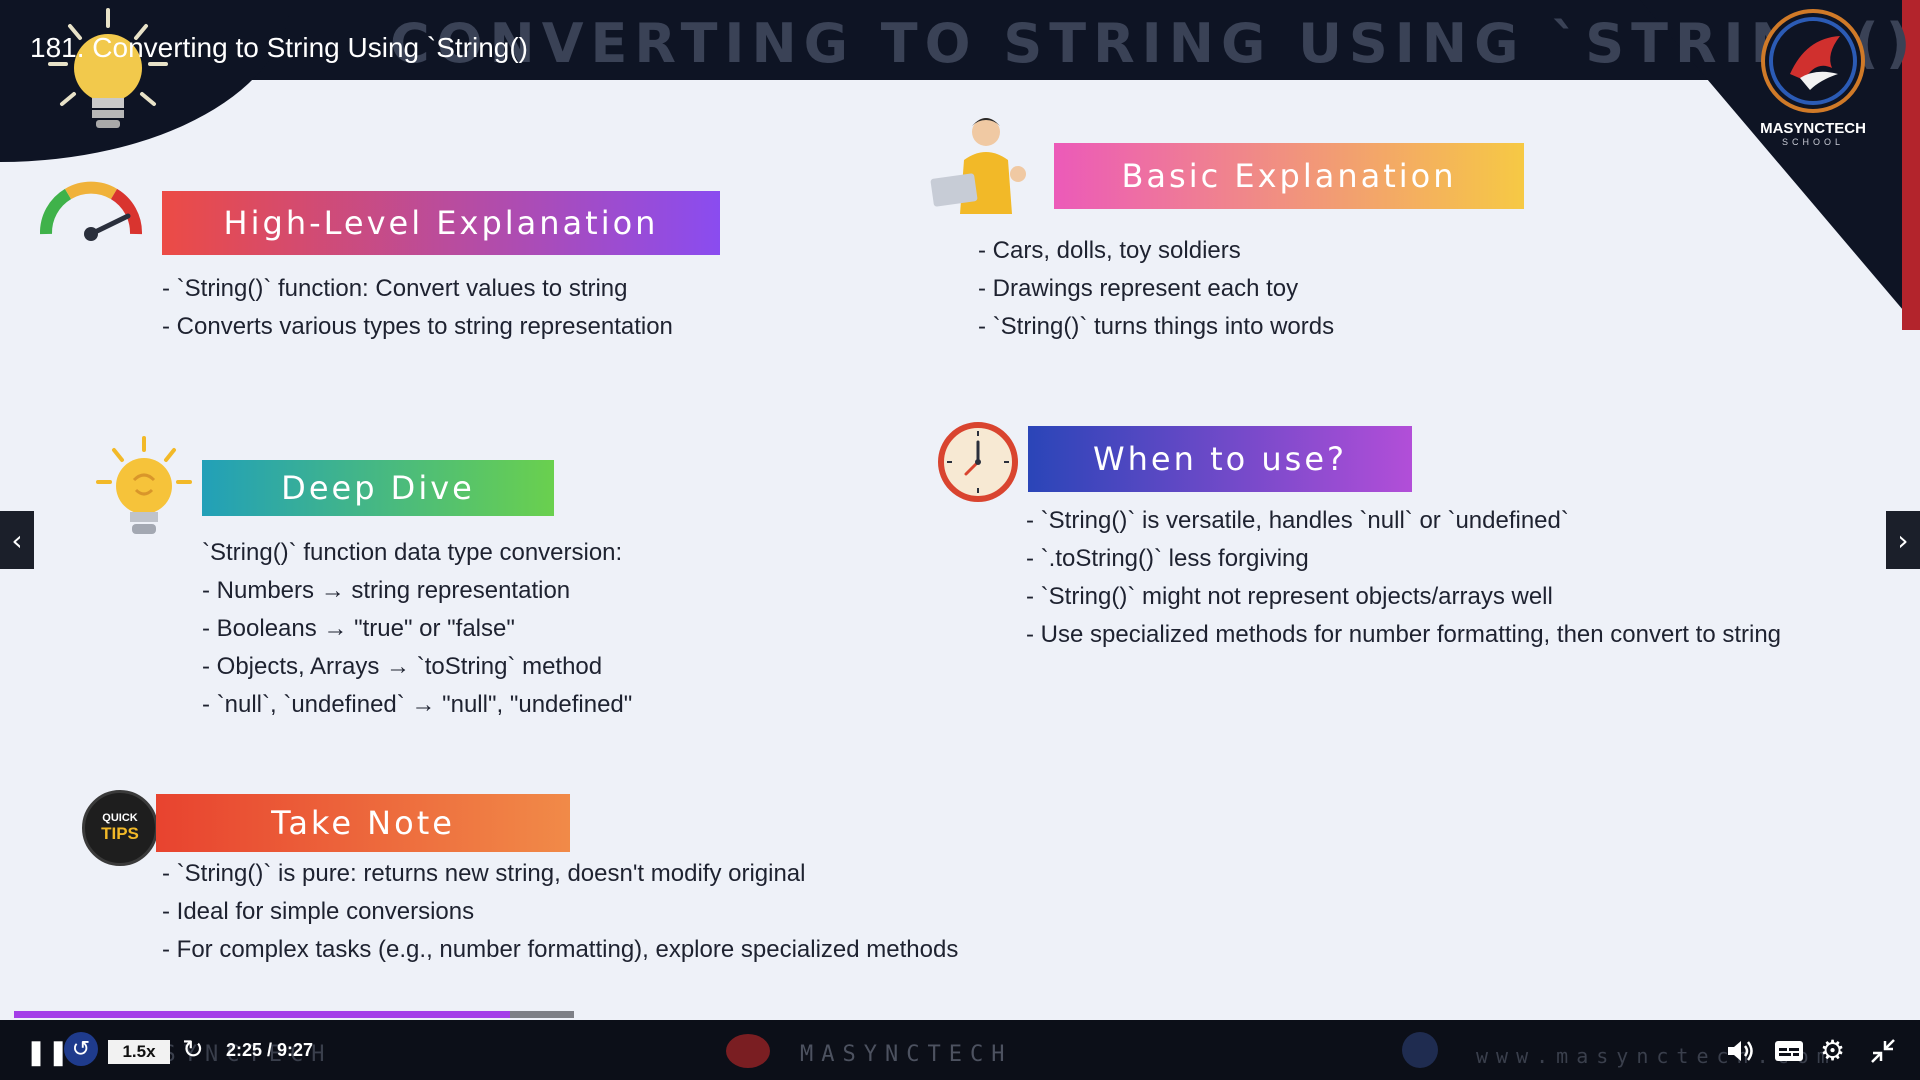  I want to click on badge-line1: QUICK, so click(120, 818).